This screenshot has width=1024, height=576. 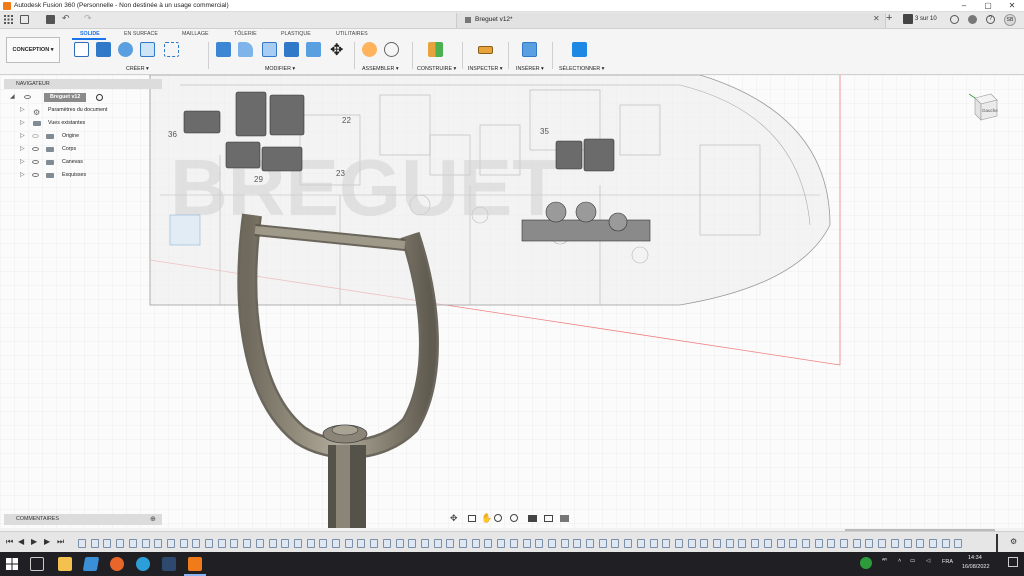 What do you see at coordinates (245, 34) in the screenshot?
I see `tab-tolerie: TÔLERIE` at bounding box center [245, 34].